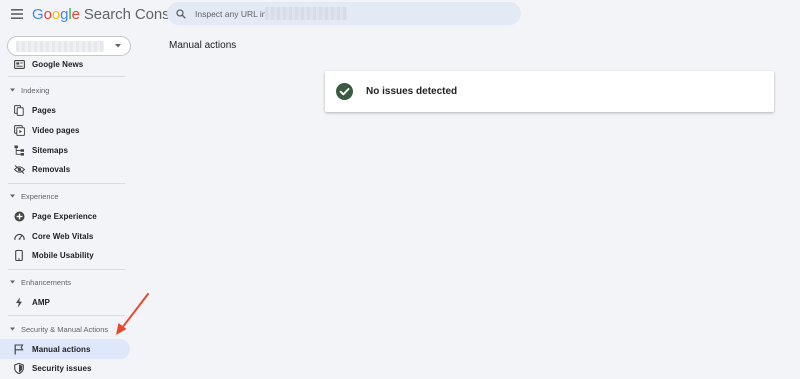  What do you see at coordinates (65, 150) in the screenshot?
I see `sidebar-item-sitemaps: Sitemaps` at bounding box center [65, 150].